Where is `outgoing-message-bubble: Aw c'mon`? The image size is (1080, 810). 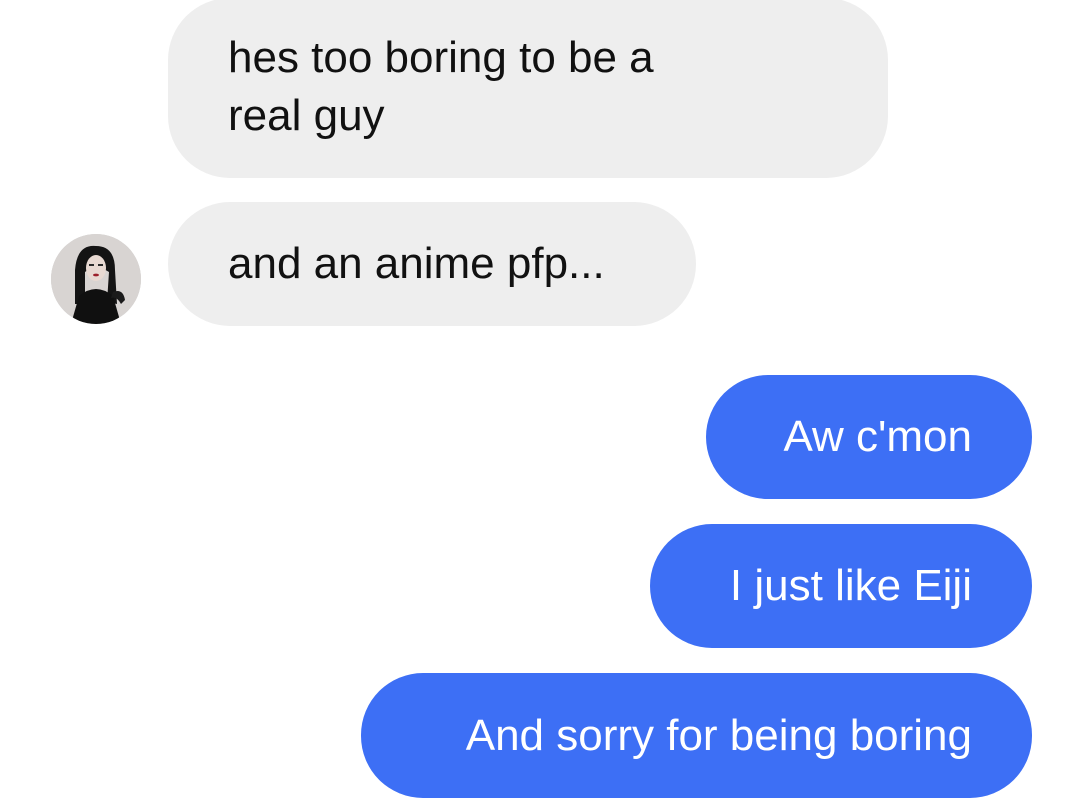 outgoing-message-bubble: Aw c'mon is located at coordinates (869, 437).